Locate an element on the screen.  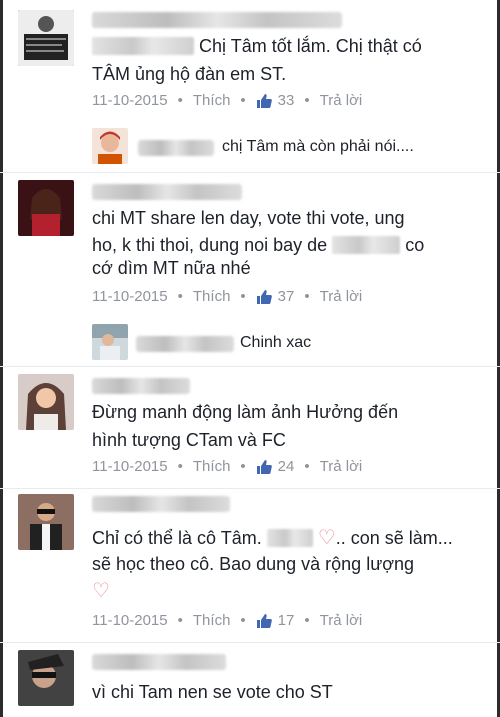
comment-meta: 11-10-2015 • Thích • 17 • Trả lời is located at coordinates (227, 620).